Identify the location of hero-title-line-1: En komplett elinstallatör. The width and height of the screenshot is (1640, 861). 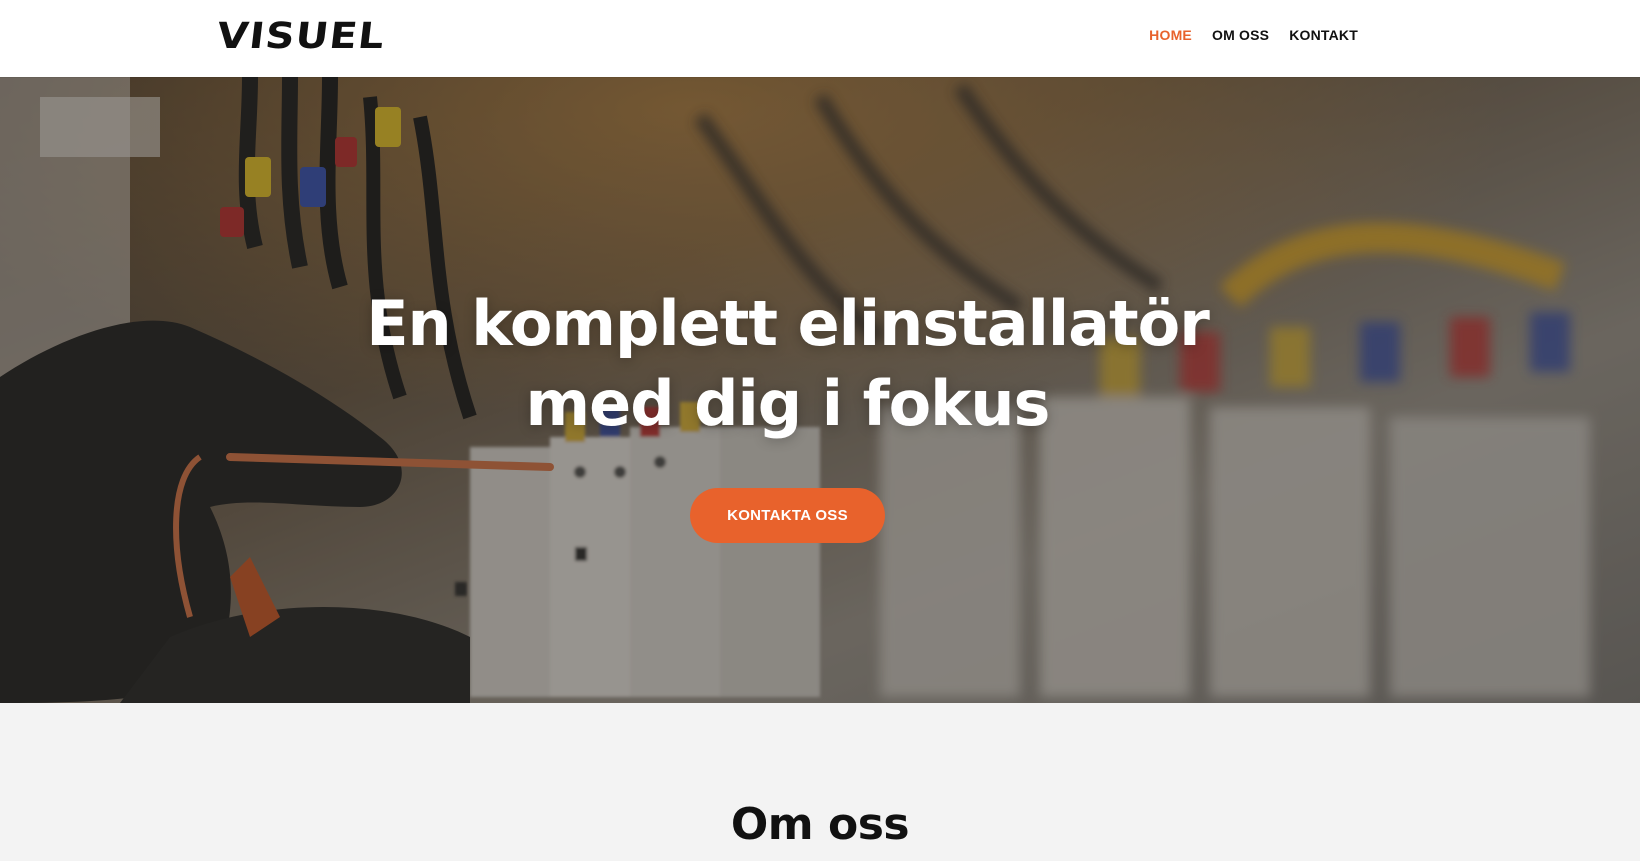
(788, 323).